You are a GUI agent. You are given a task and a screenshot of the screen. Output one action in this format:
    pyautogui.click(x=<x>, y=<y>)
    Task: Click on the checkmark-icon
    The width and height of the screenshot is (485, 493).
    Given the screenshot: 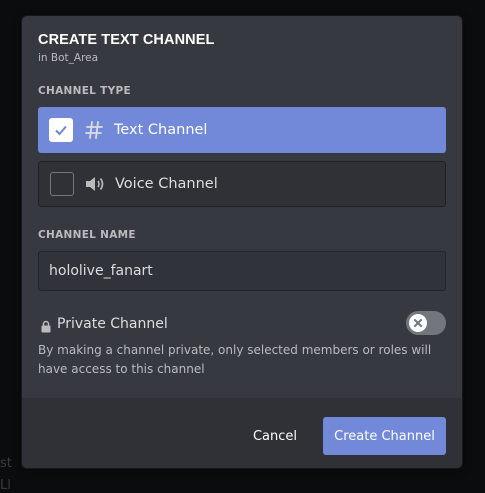 What is the action you would take?
    pyautogui.click(x=61, y=130)
    